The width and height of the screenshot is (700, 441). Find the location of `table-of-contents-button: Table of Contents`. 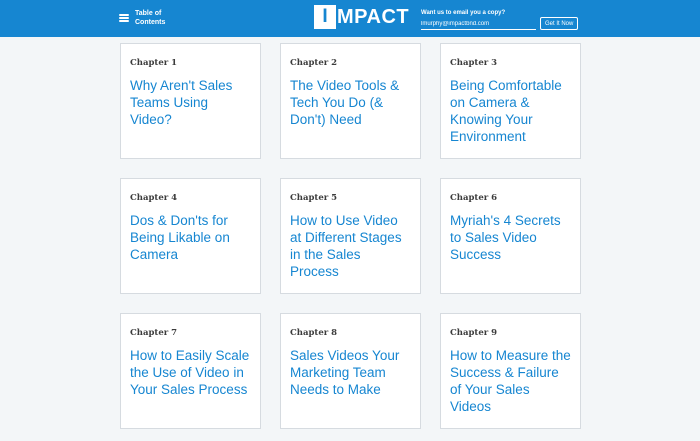

table-of-contents-button: Table of Contents is located at coordinates (147, 18).